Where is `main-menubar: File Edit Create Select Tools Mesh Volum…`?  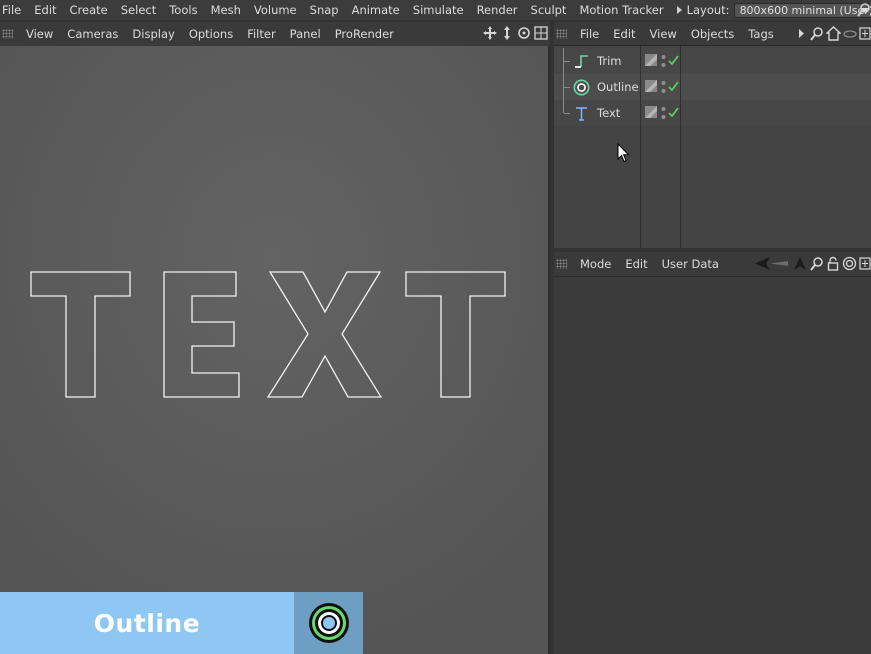
main-menubar: File Edit Create Select Tools Mesh Volum… is located at coordinates (435, 10).